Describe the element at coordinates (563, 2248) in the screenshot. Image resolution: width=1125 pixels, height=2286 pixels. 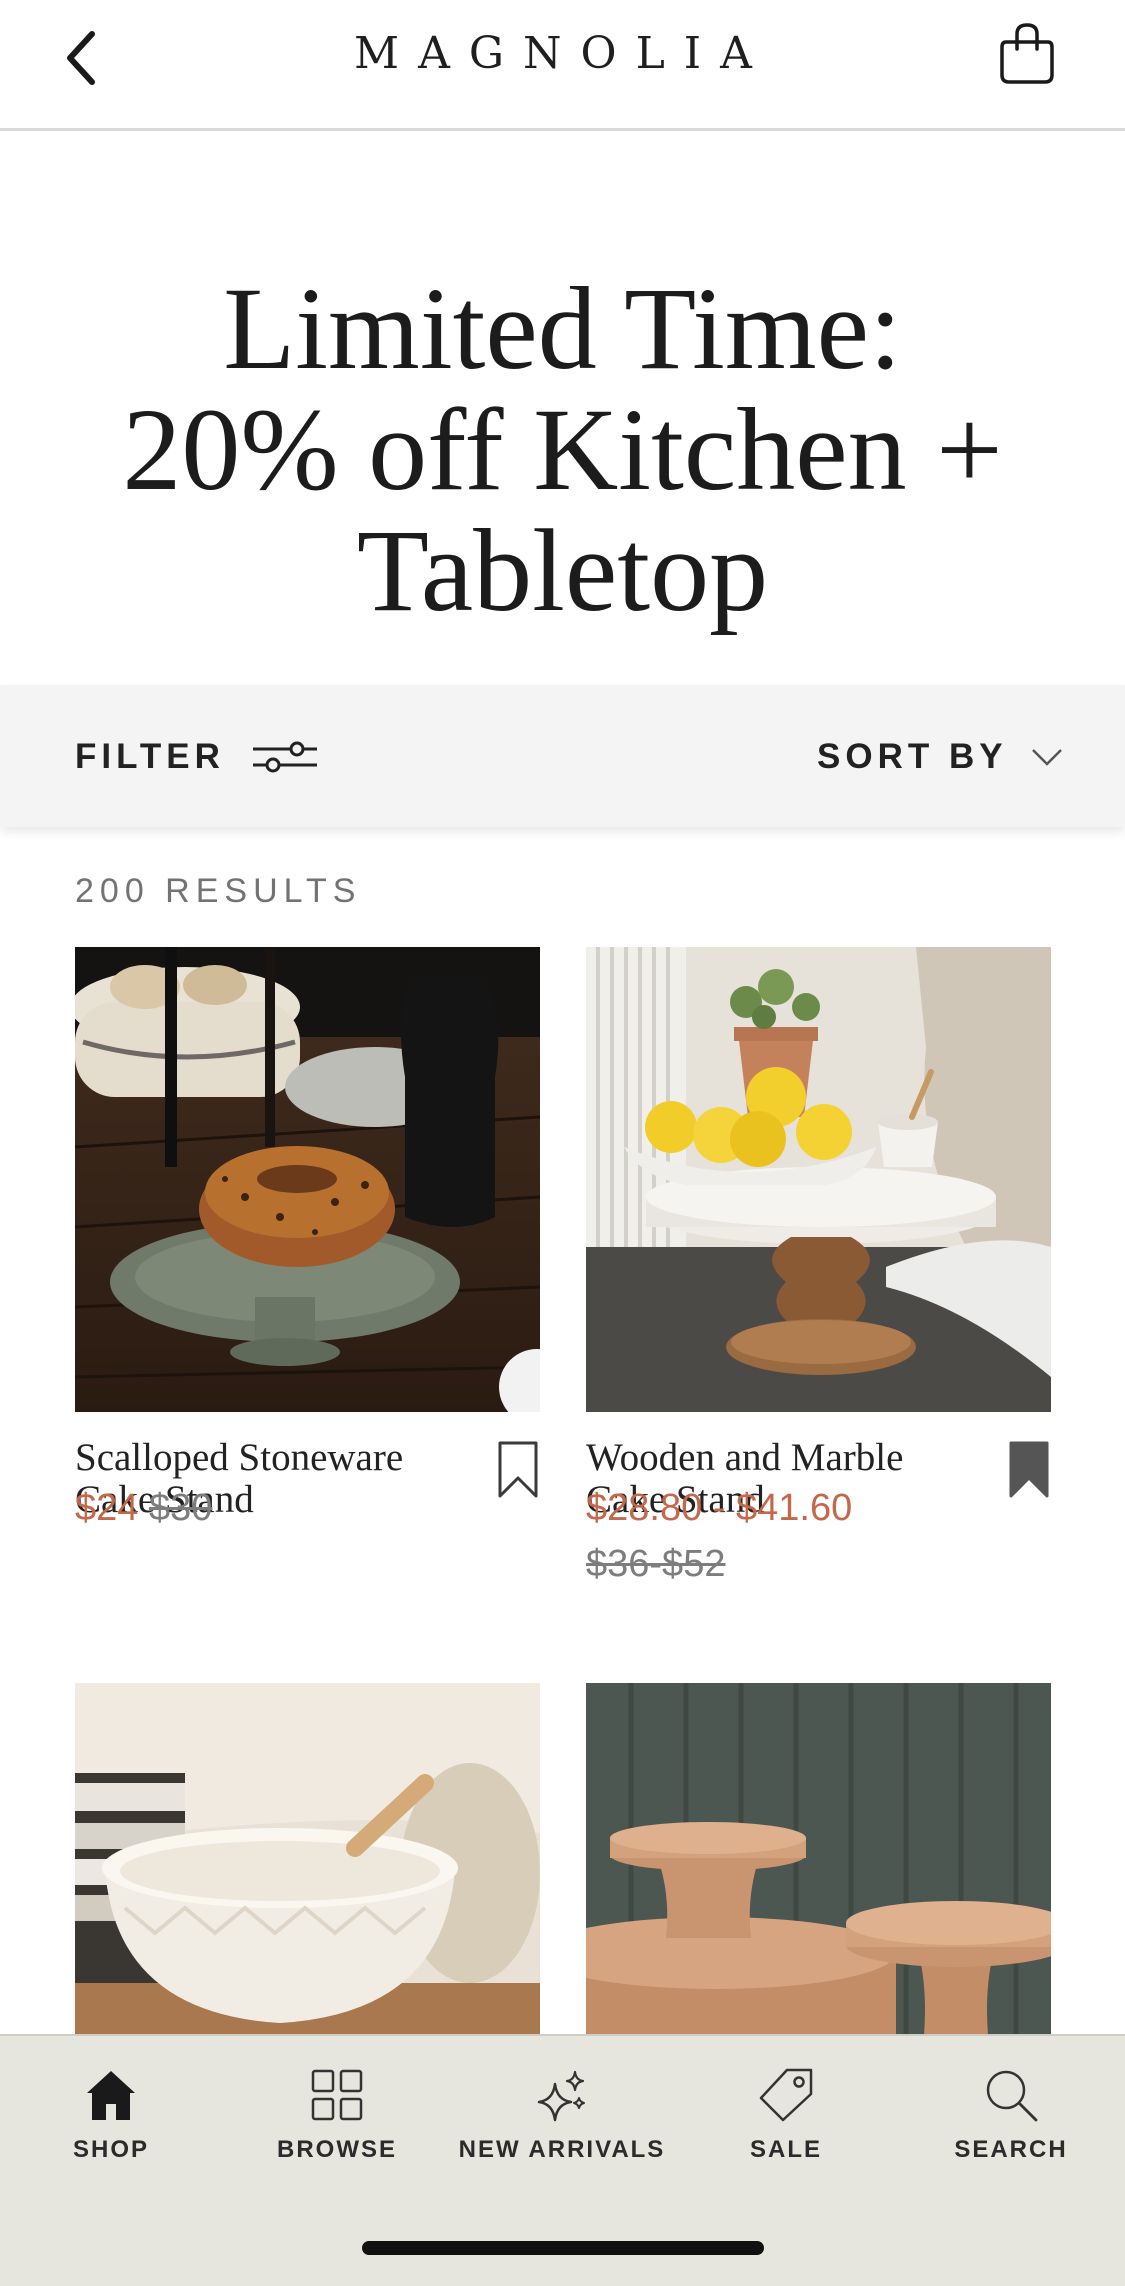
I see `home-indicator` at that location.